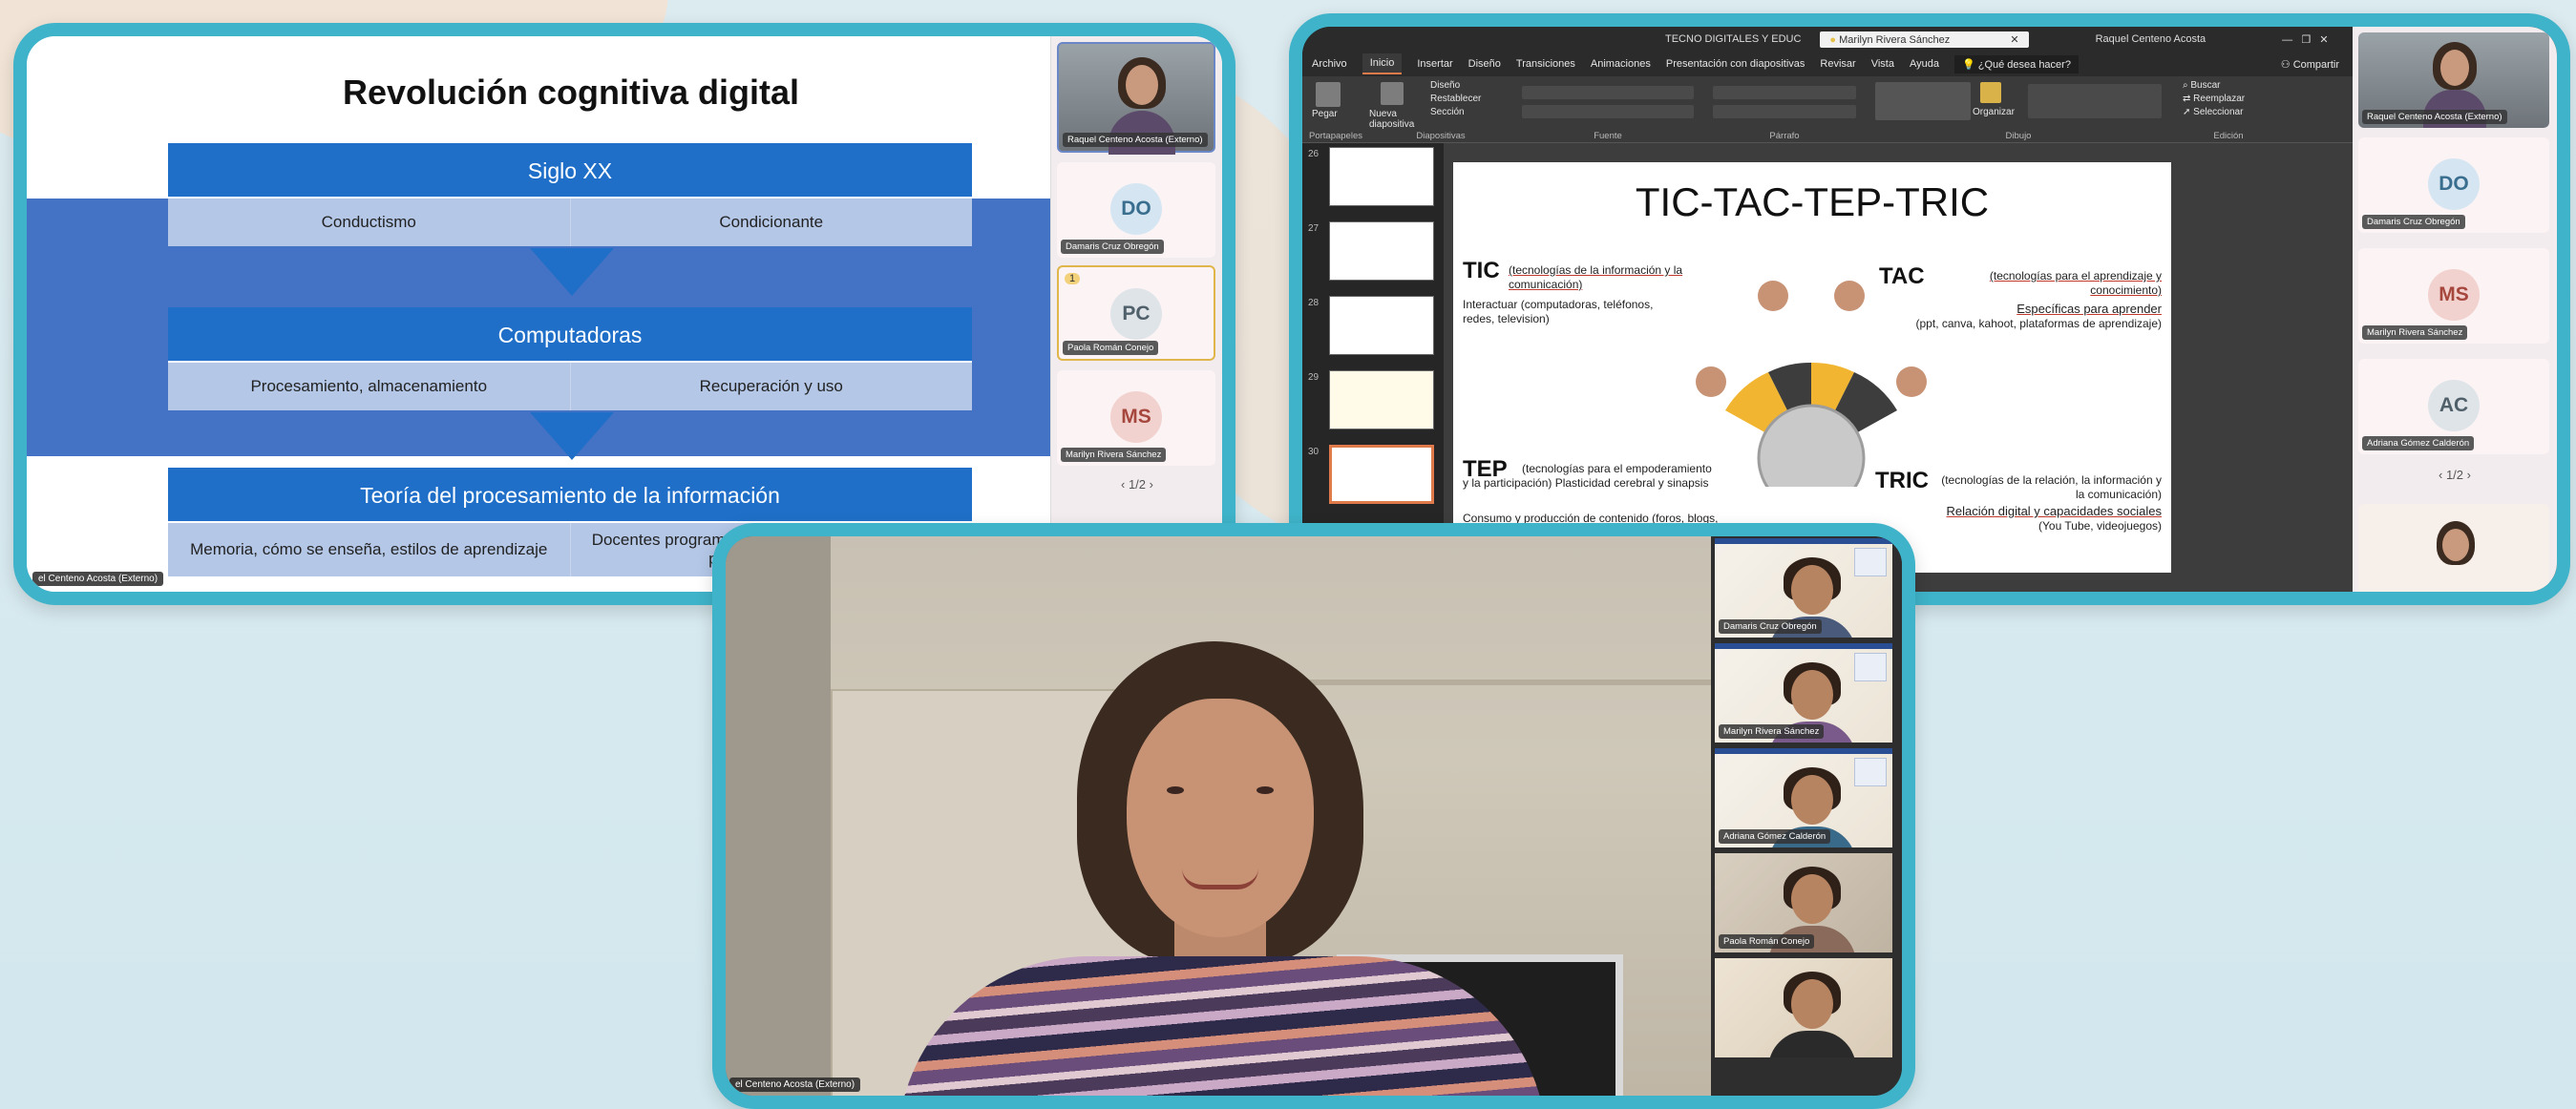  What do you see at coordinates (1314, 377) in the screenshot?
I see `thumb-number: 29` at bounding box center [1314, 377].